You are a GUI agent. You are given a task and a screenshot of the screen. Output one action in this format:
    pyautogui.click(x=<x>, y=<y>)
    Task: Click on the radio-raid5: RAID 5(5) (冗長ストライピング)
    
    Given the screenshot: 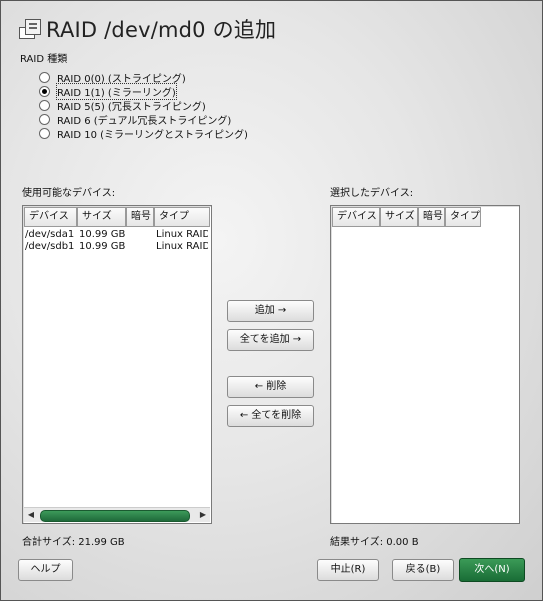 What is the action you would take?
    pyautogui.click(x=143, y=105)
    